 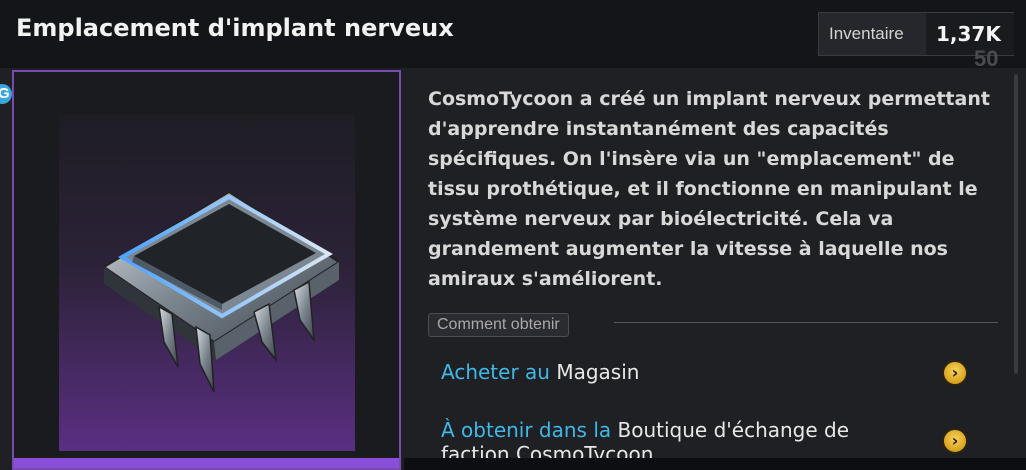 I want to click on obtain-source-text: Acheter au Magasin, so click(x=676, y=372).